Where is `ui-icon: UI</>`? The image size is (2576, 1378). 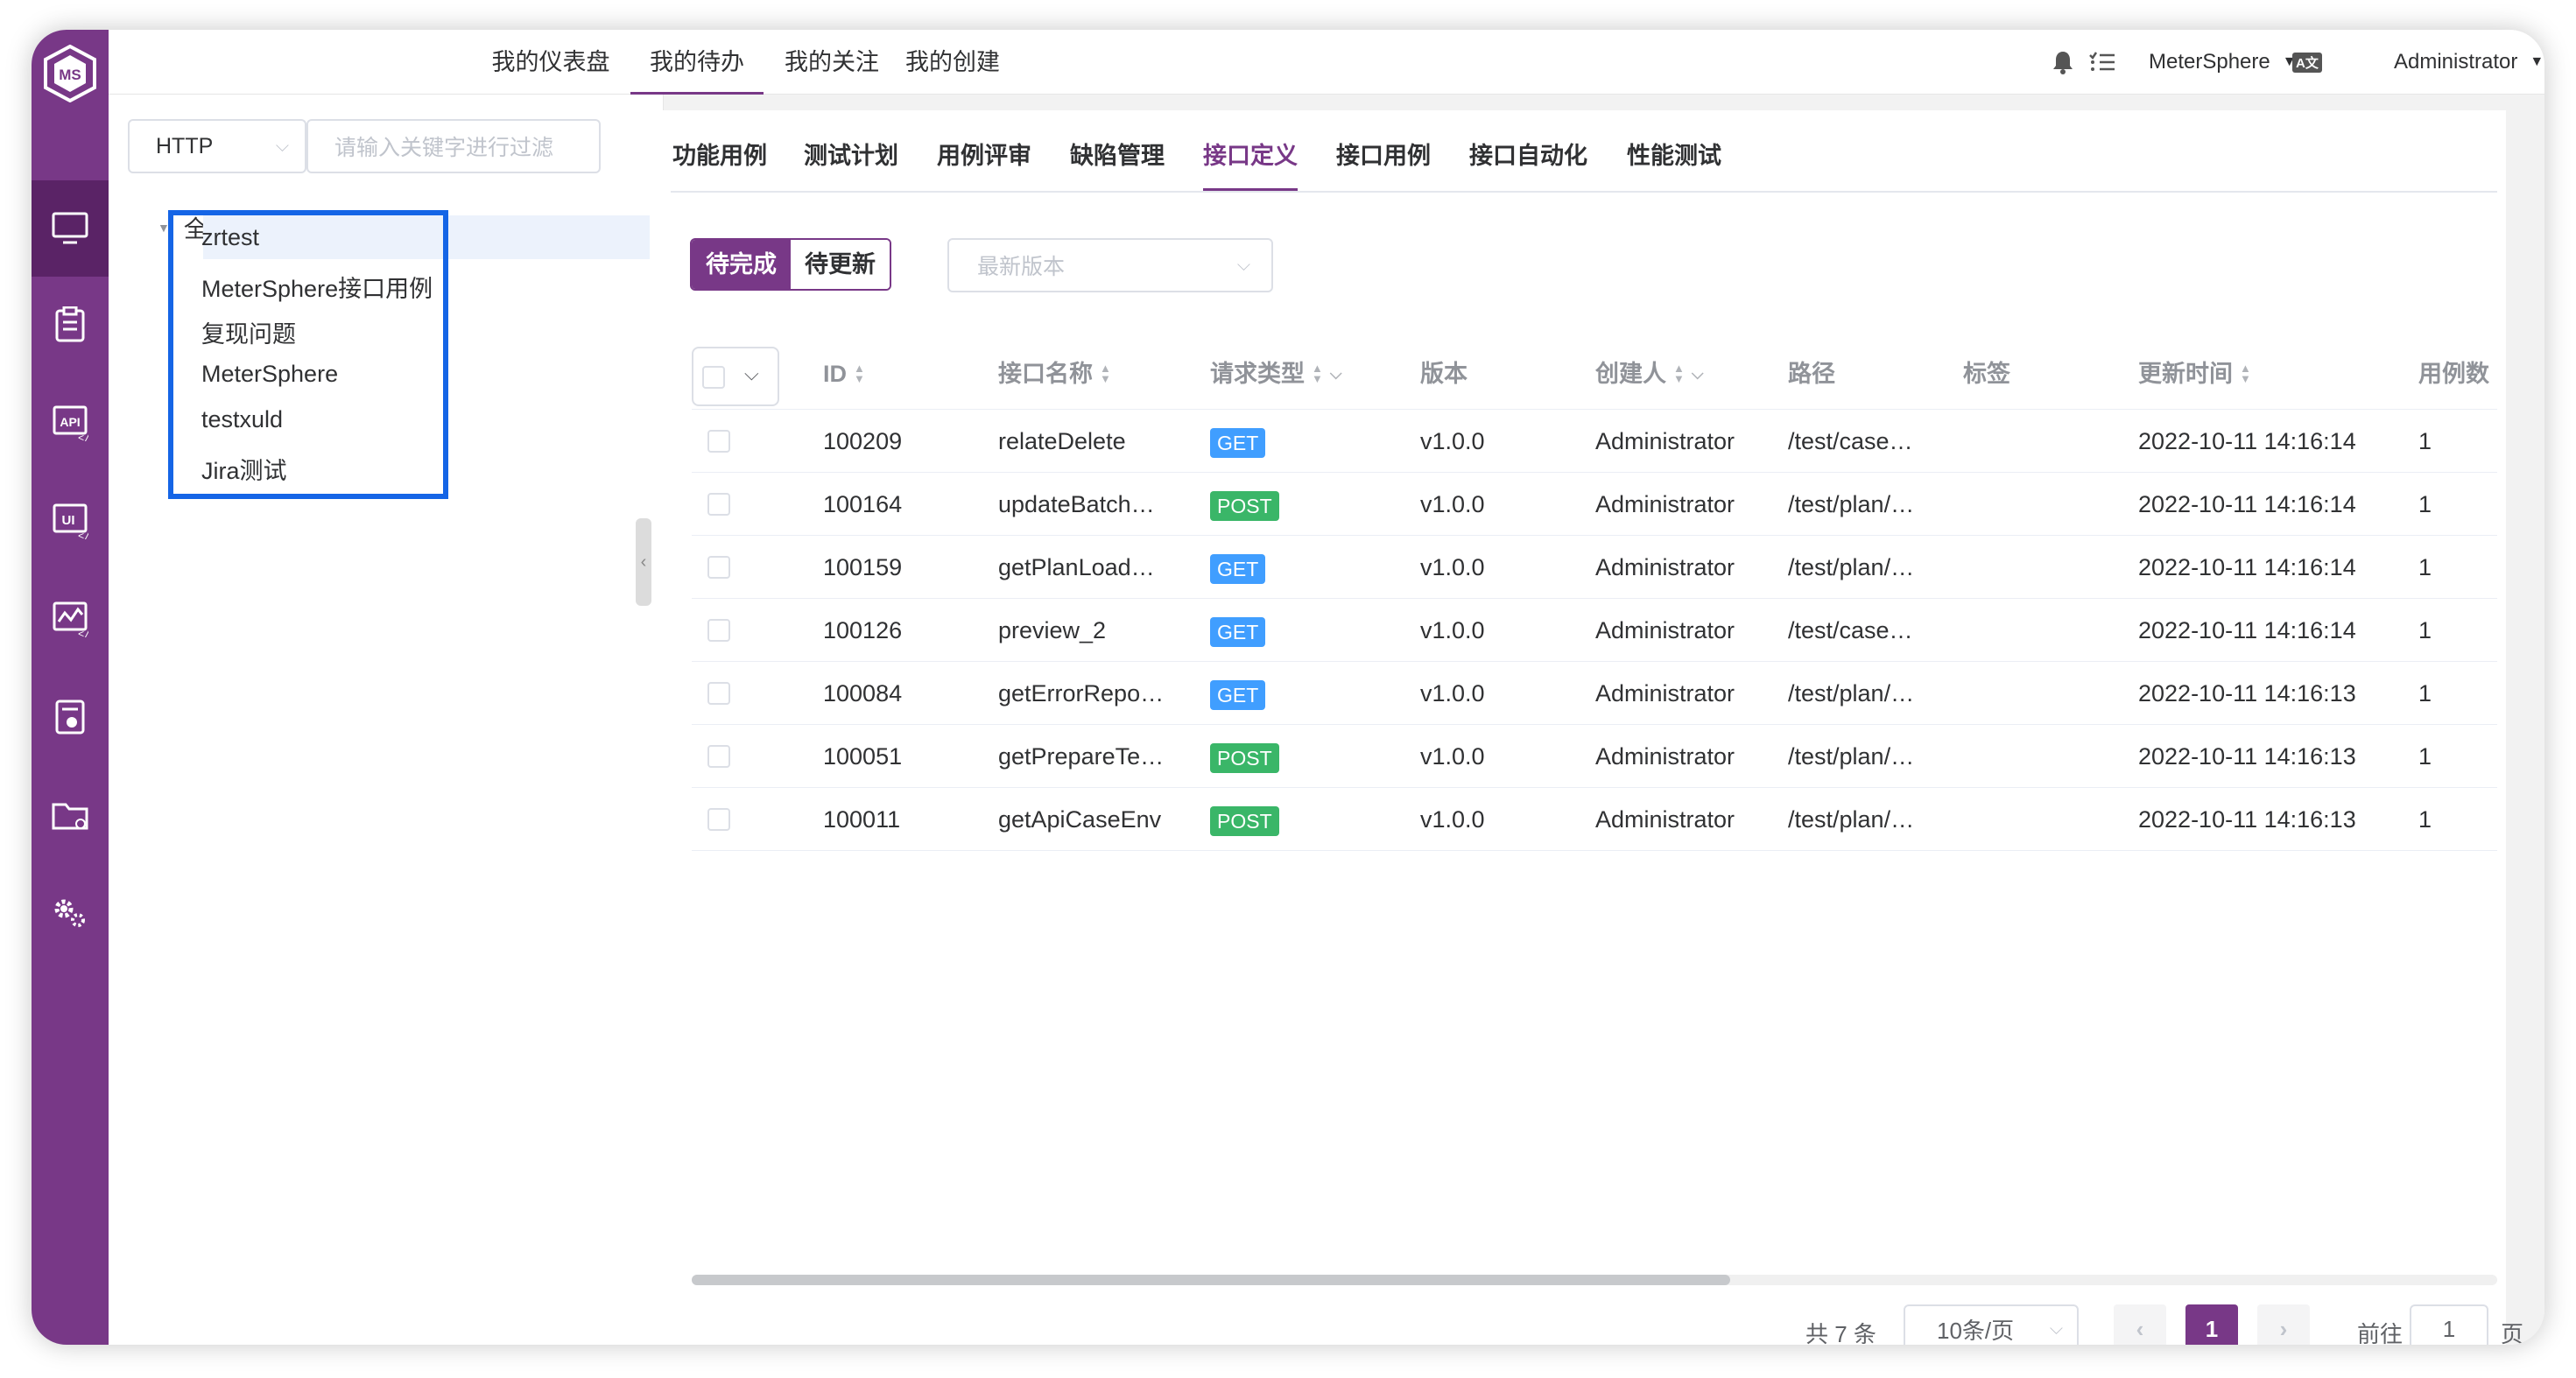 ui-icon: UI</> is located at coordinates (70, 521).